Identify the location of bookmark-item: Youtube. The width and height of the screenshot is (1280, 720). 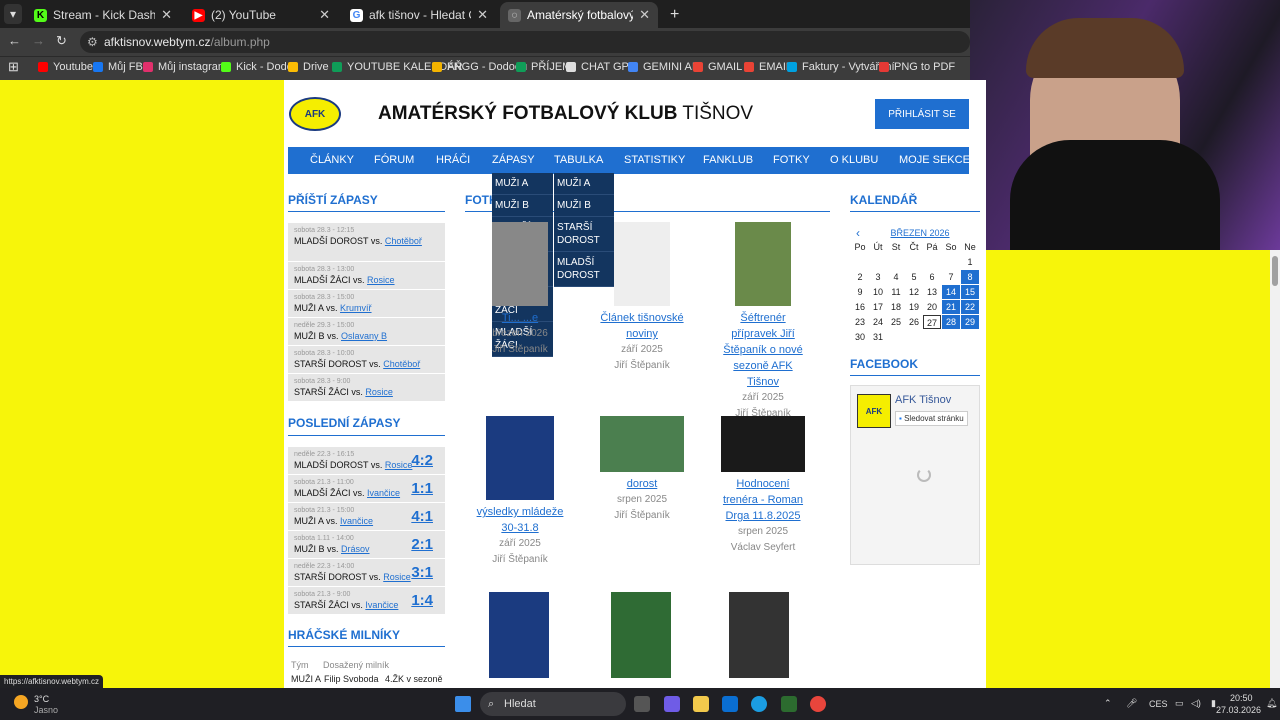
(65, 67).